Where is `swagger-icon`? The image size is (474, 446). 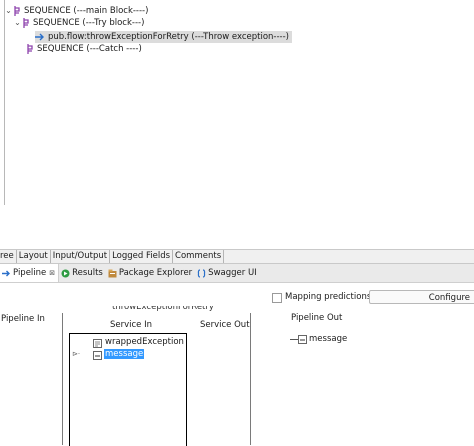 swagger-icon is located at coordinates (201, 273).